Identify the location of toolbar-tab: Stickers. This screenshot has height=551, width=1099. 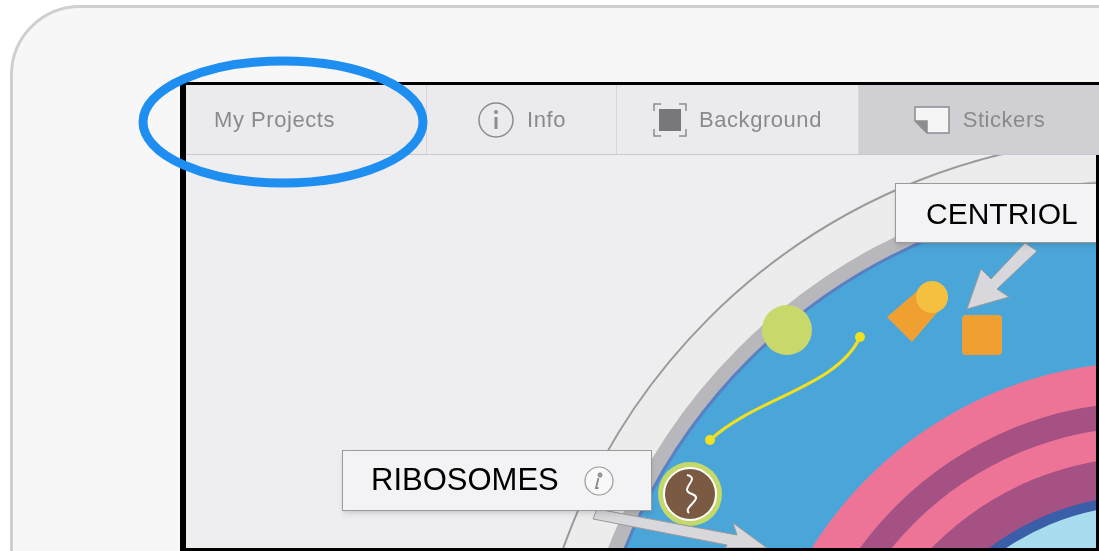
(979, 119).